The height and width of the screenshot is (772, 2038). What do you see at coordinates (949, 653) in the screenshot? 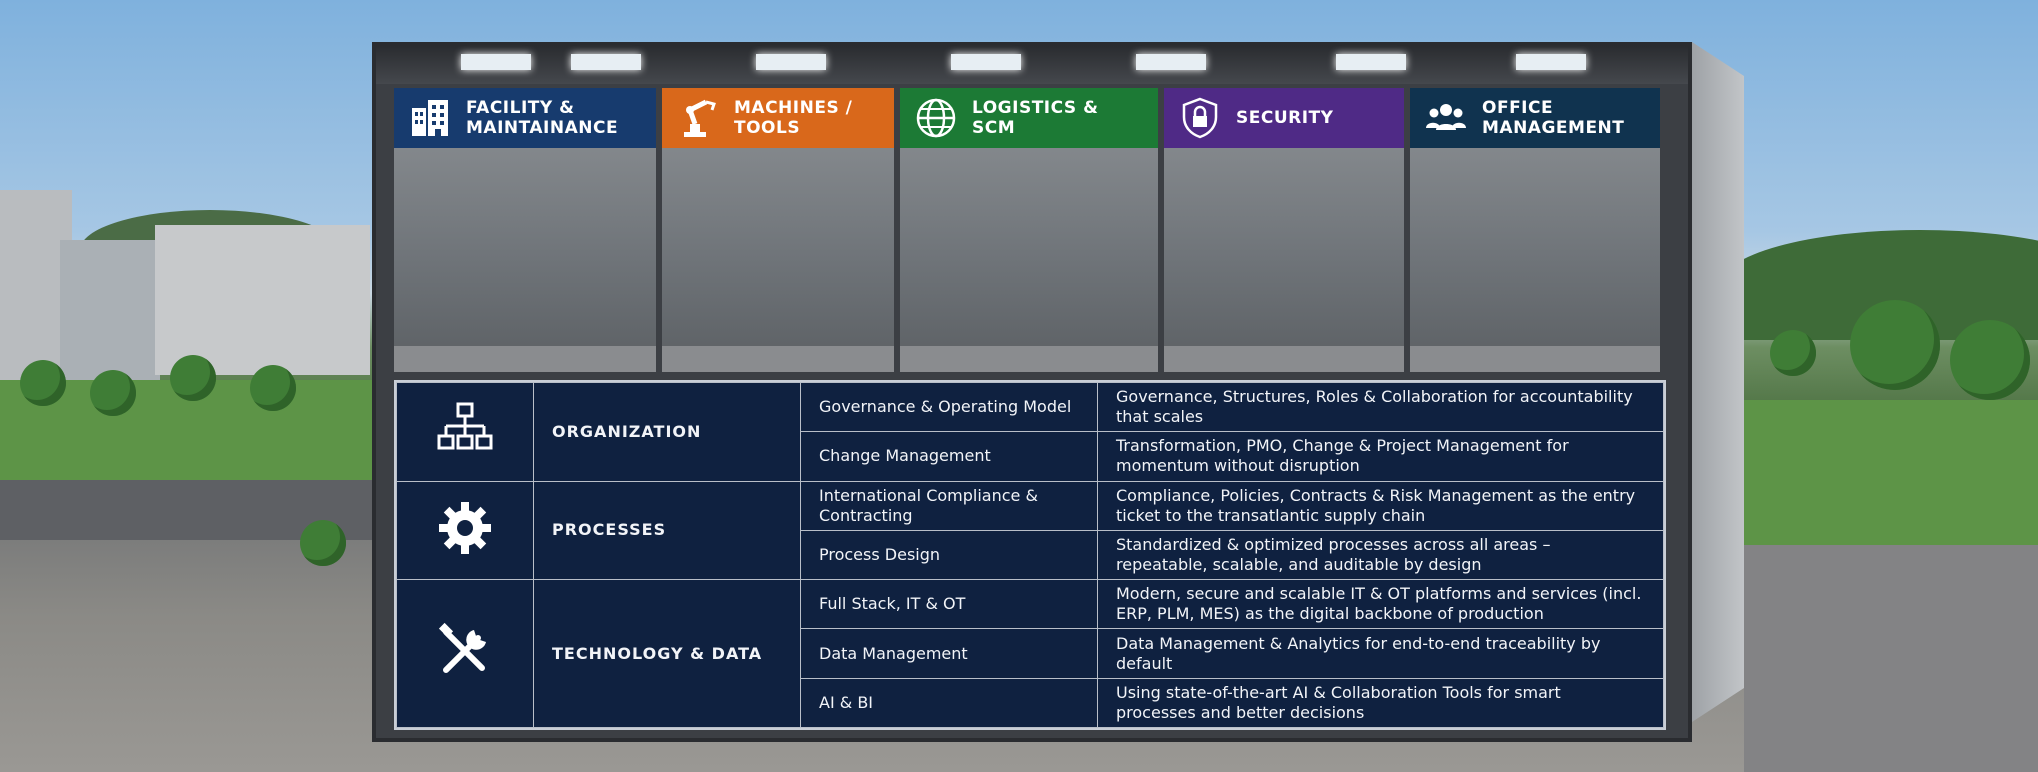
I see `topic-cell: Data Management` at bounding box center [949, 653].